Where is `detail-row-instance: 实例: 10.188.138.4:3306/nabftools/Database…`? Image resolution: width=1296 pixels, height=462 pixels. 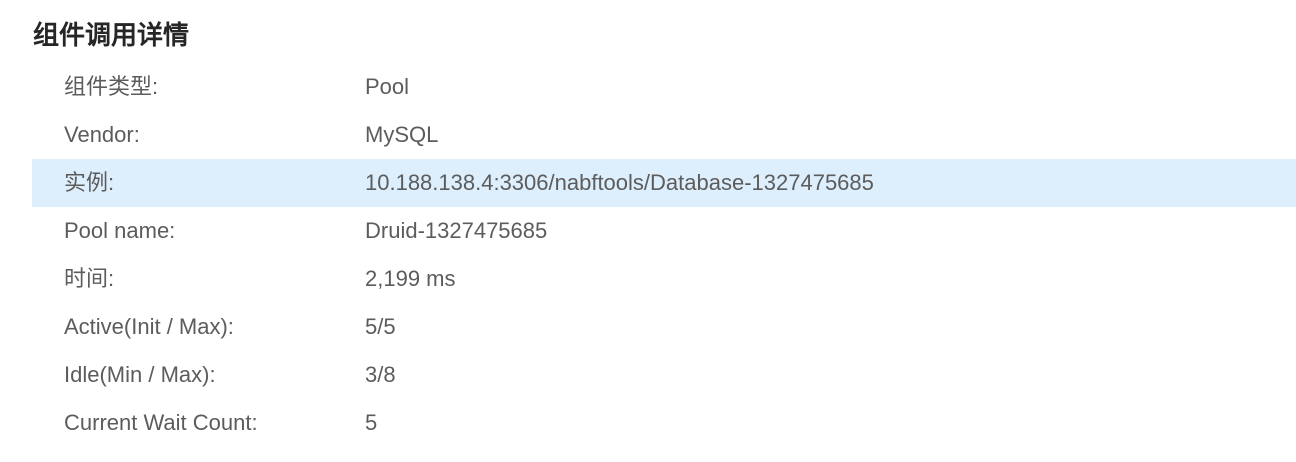 detail-row-instance: 实例: 10.188.138.4:3306/nabftools/Database… is located at coordinates (664, 183).